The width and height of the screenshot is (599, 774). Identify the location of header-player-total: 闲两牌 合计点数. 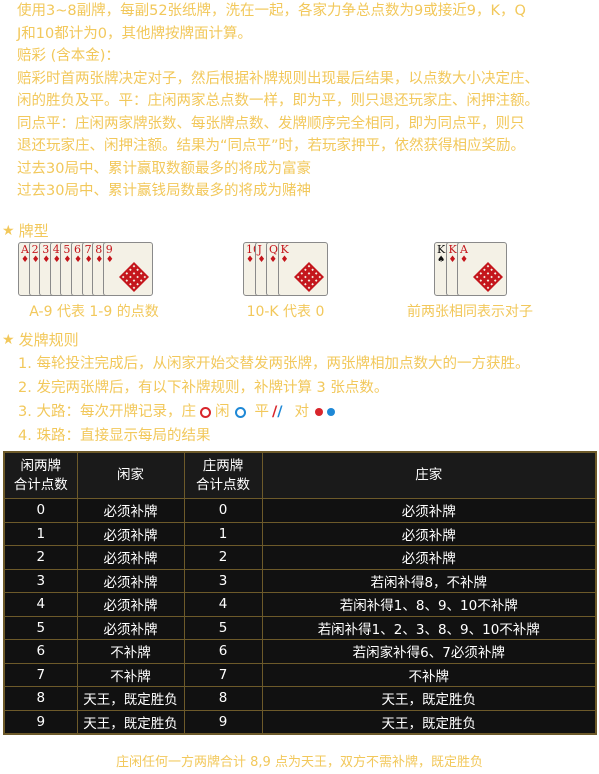
(40, 475).